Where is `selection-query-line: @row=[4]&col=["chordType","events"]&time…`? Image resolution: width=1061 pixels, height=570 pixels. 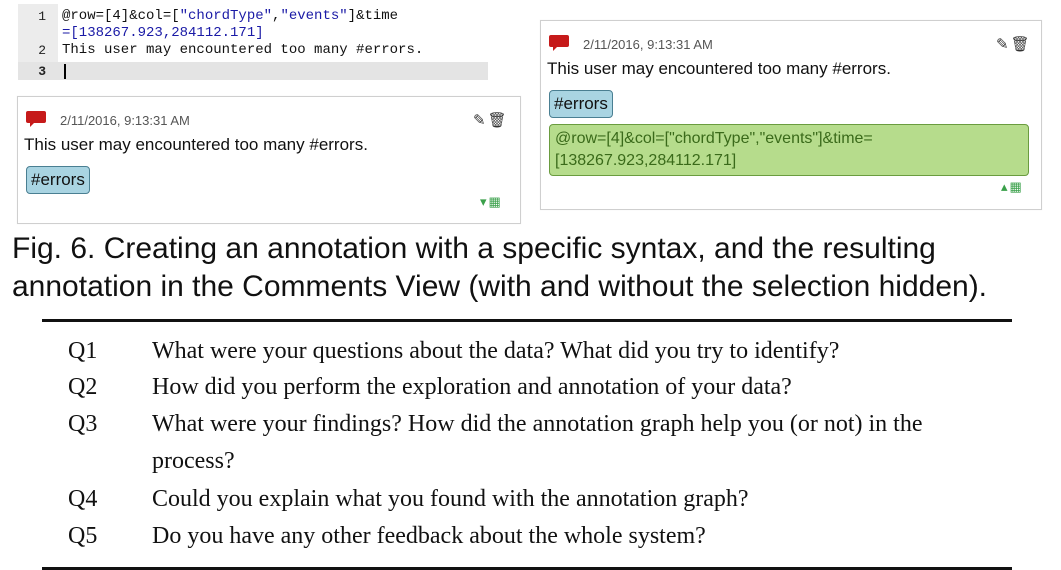 selection-query-line: @row=[4]&col=["chordType","events"]&time… is located at coordinates (714, 138).